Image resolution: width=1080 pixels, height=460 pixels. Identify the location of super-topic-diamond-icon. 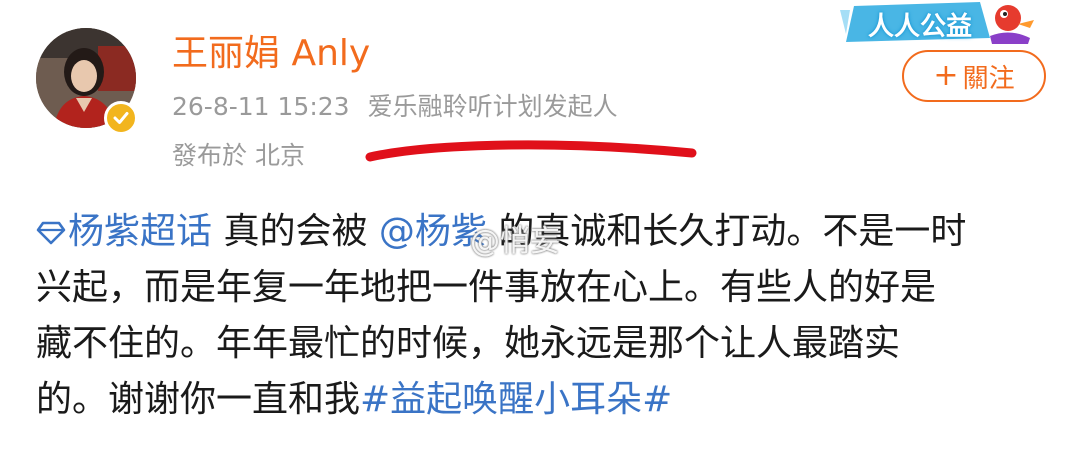
(51, 233).